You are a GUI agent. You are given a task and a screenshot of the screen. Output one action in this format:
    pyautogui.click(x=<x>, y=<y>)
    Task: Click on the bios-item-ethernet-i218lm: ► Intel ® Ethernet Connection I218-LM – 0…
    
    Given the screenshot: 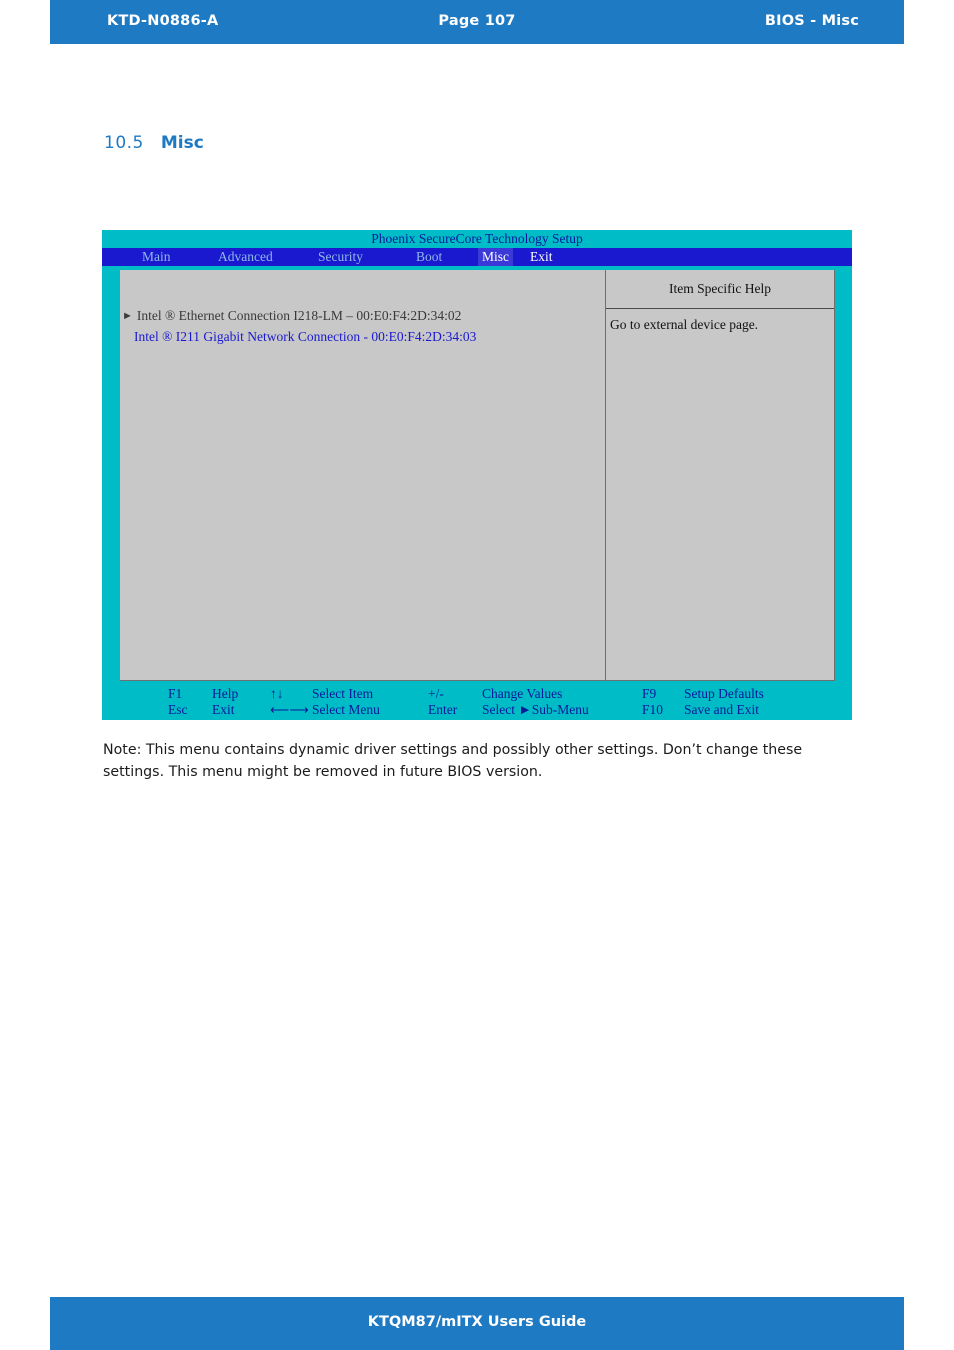 What is the action you would take?
    pyautogui.click(x=362, y=316)
    